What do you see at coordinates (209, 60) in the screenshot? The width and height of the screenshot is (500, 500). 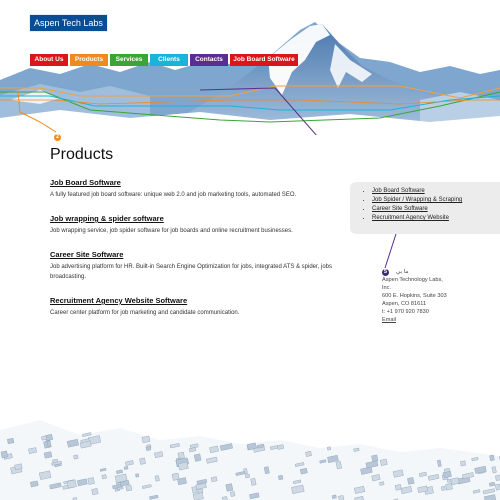 I see `nav-contacts: Contacts` at bounding box center [209, 60].